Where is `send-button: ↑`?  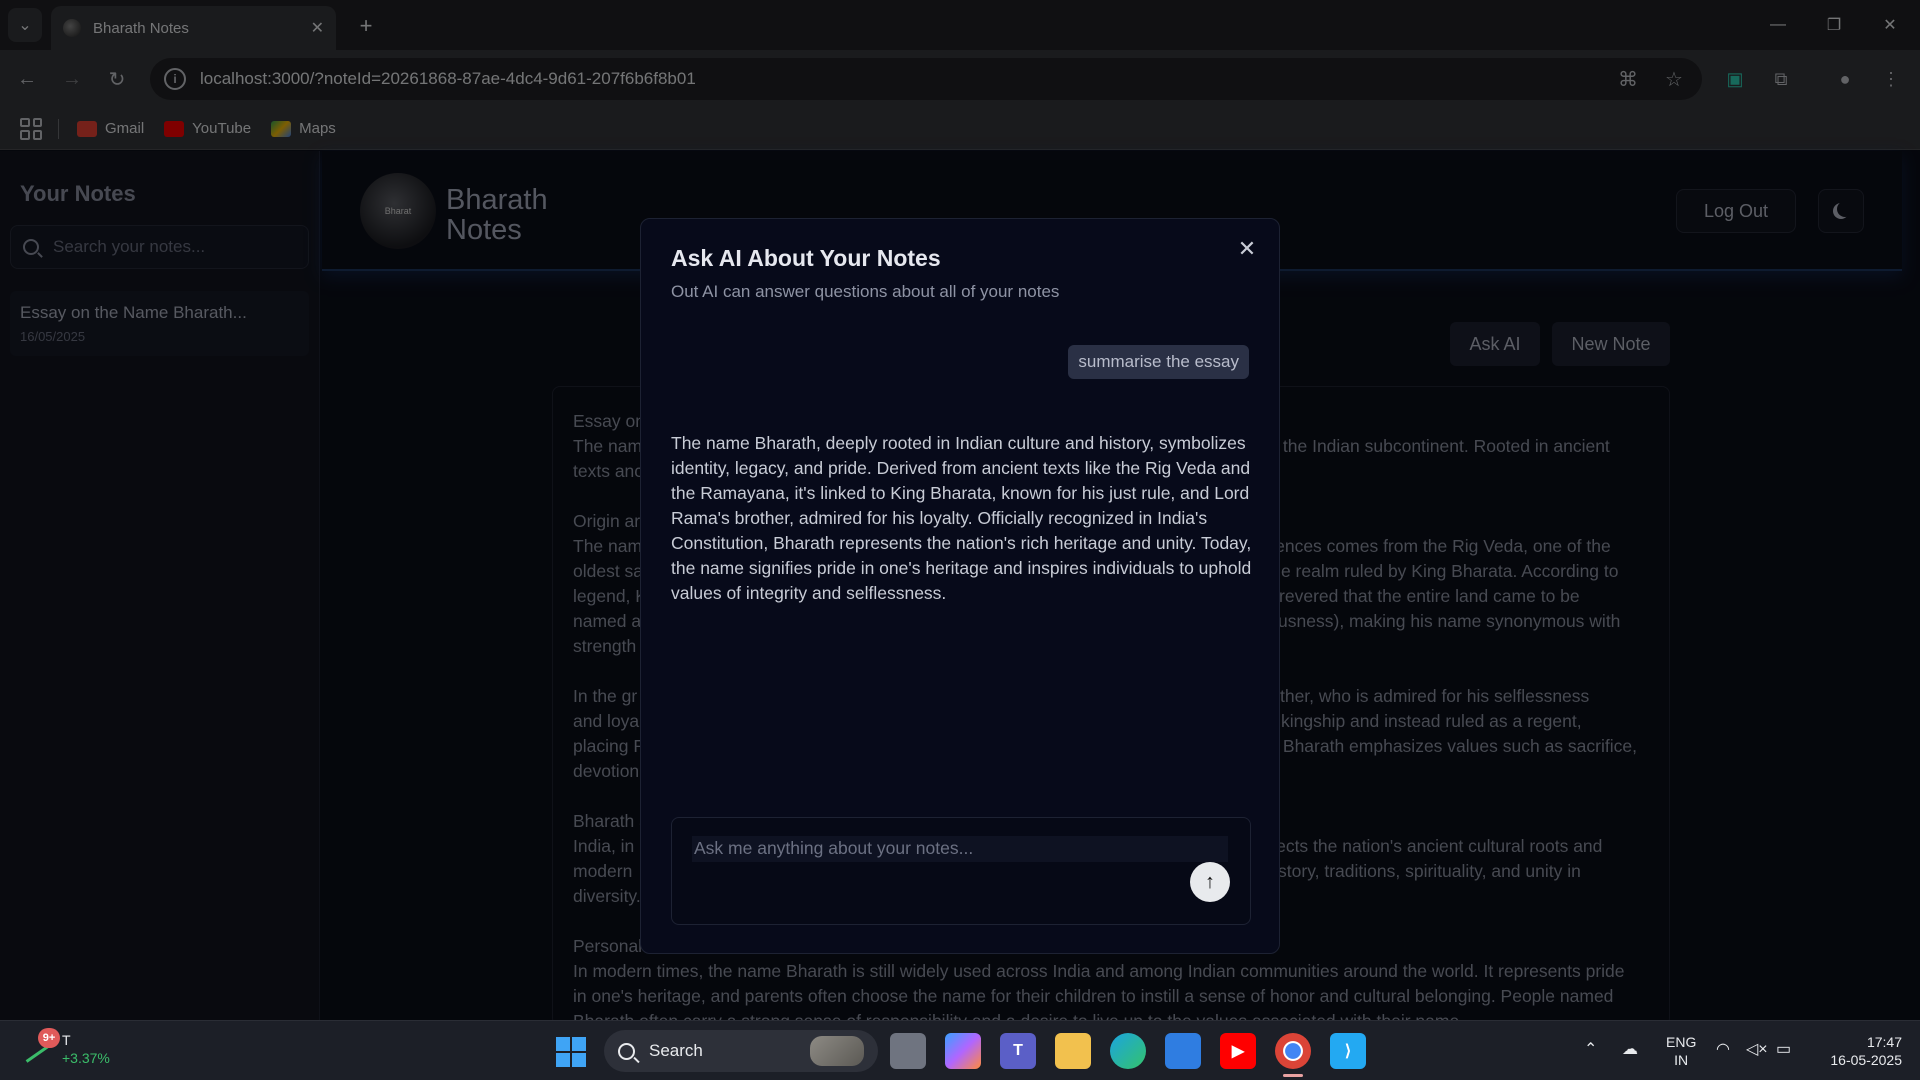 send-button: ↑ is located at coordinates (1210, 882).